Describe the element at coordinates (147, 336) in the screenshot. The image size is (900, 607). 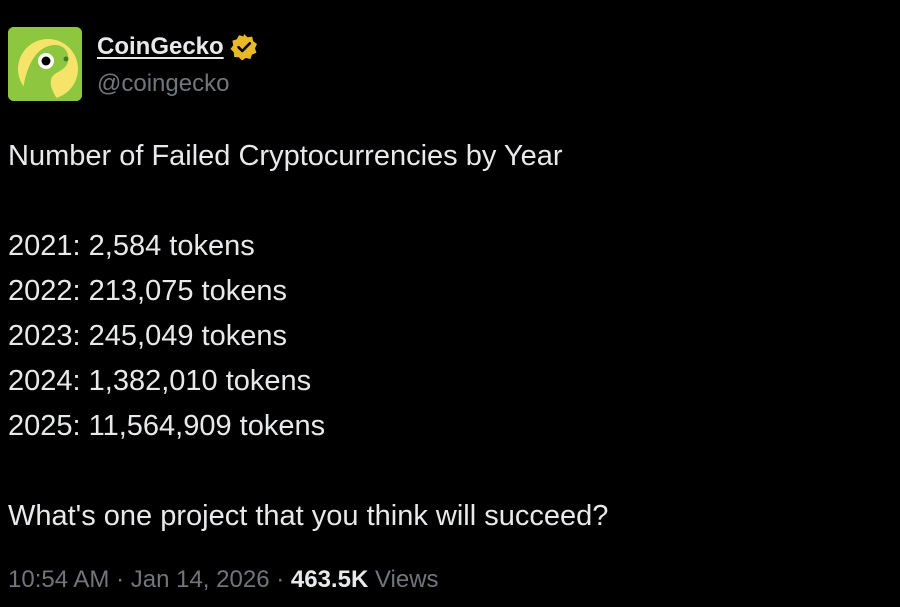
I see `tweet-line-2023: 2023: 245,049 tokens` at that location.